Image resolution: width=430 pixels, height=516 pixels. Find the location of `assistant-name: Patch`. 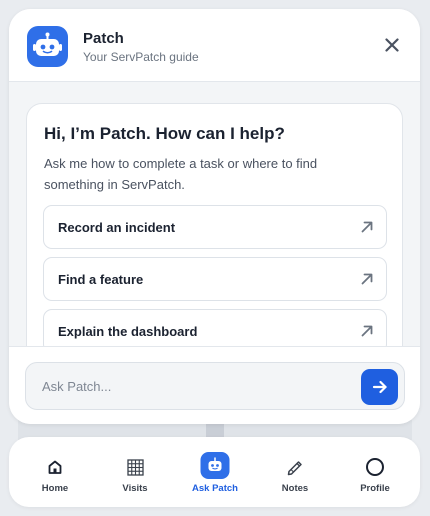

assistant-name: Patch is located at coordinates (103, 38).